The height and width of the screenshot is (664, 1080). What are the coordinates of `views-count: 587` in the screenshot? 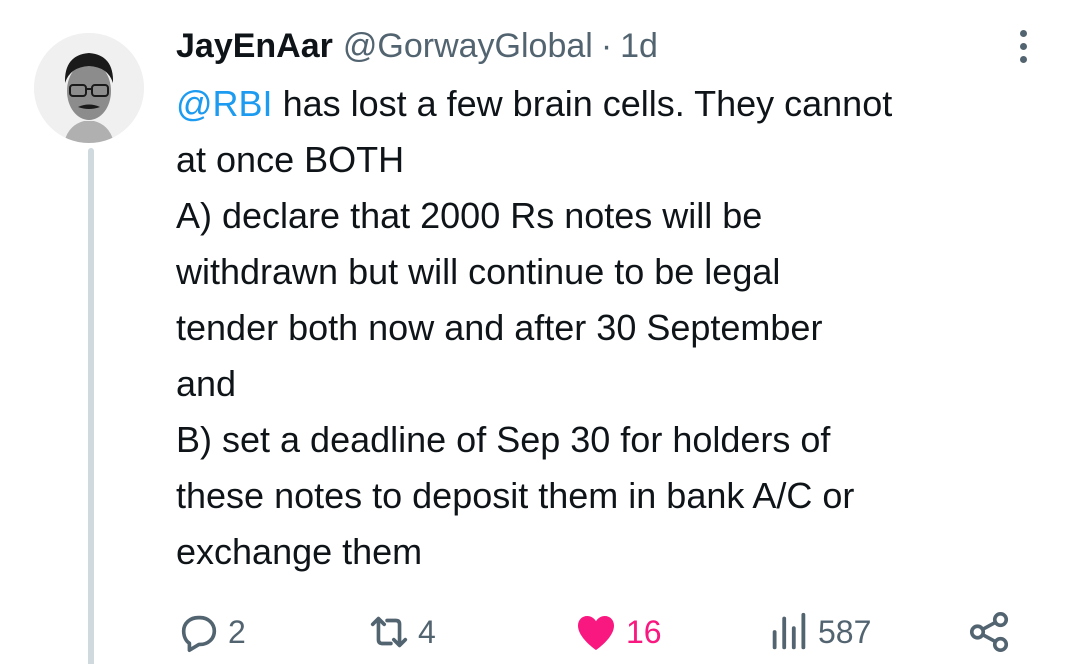 It's located at (845, 631).